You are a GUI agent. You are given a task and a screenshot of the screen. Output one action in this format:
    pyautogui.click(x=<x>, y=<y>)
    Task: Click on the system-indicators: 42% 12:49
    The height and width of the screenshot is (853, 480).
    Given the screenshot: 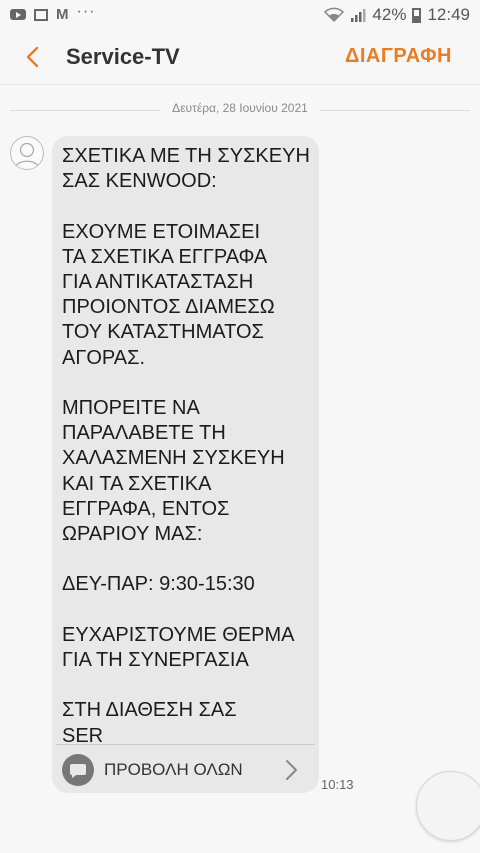 What is the action you would take?
    pyautogui.click(x=397, y=15)
    